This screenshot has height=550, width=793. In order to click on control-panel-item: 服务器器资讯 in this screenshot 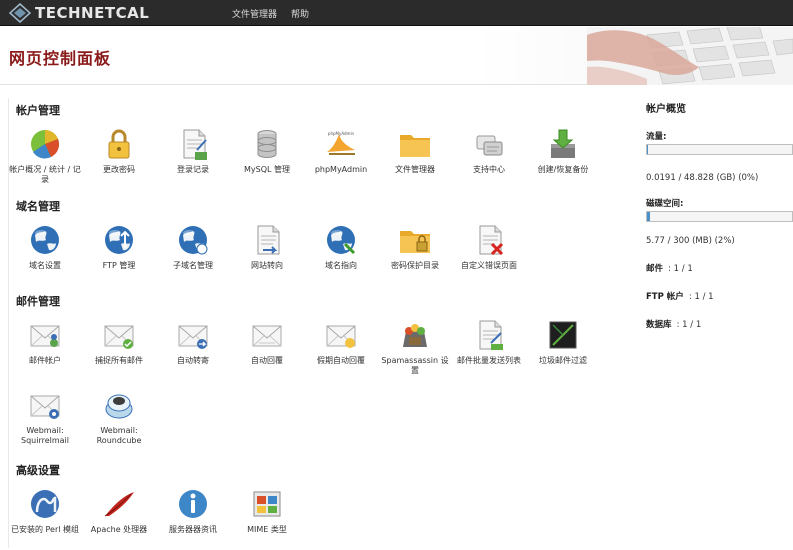, I will do `click(193, 510)`.